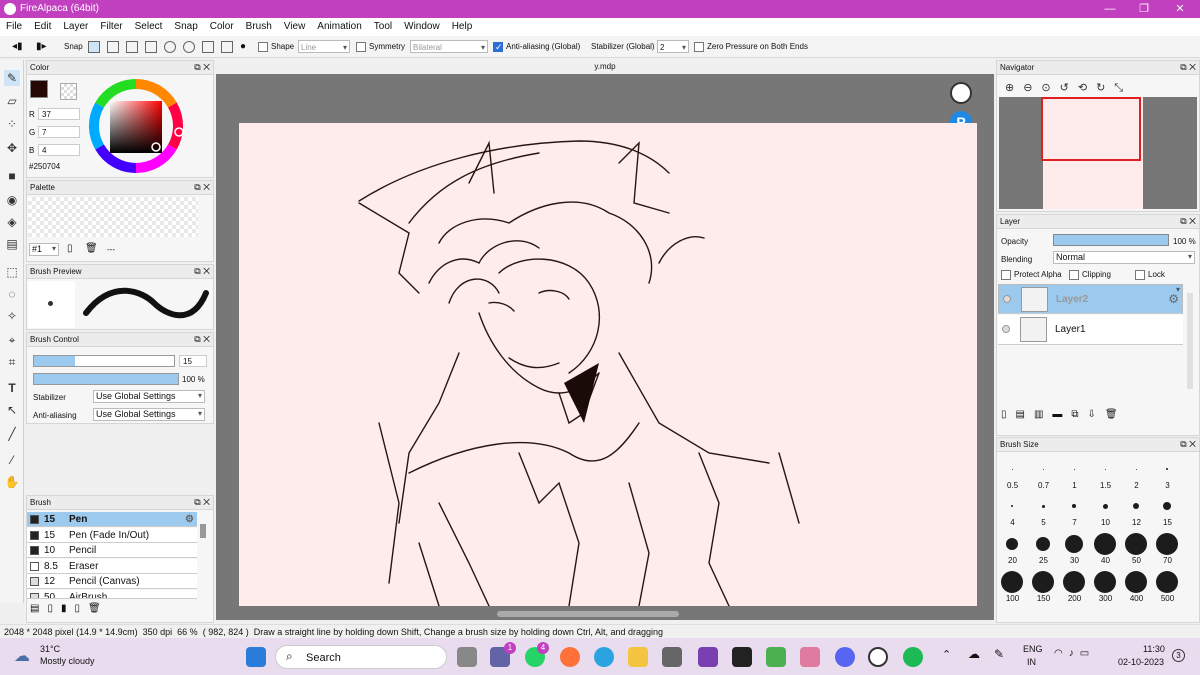 The width and height of the screenshot is (1200, 675). I want to click on divide-tool-icon: ╱, so click(12, 434).